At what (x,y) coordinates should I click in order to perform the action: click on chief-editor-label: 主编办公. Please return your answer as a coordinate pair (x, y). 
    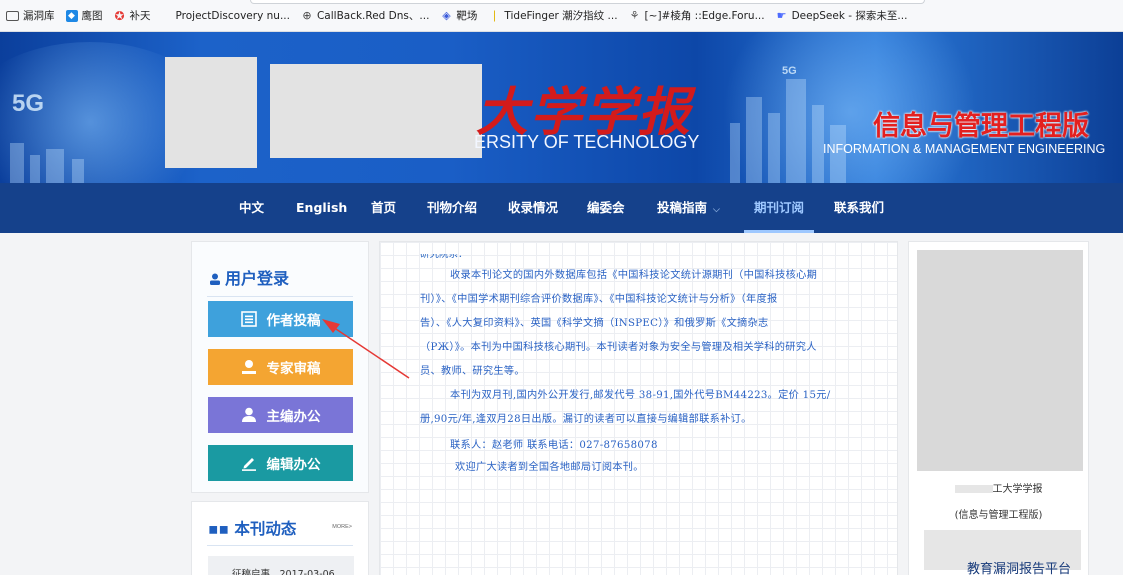
    Looking at the image, I should click on (293, 417).